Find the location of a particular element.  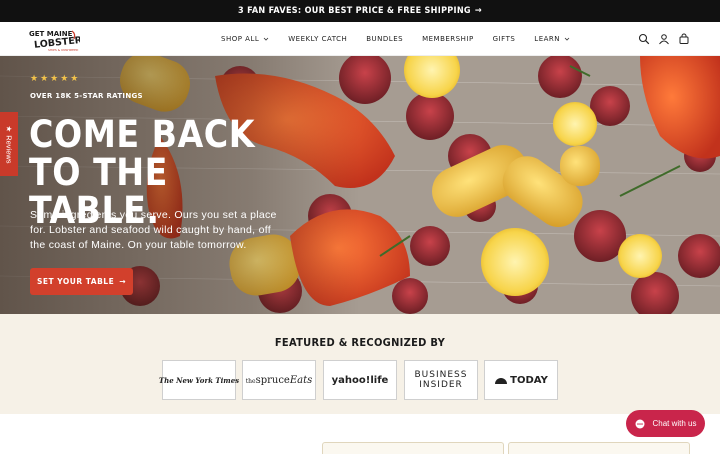

chat-button: Chat with us is located at coordinates (665, 423).